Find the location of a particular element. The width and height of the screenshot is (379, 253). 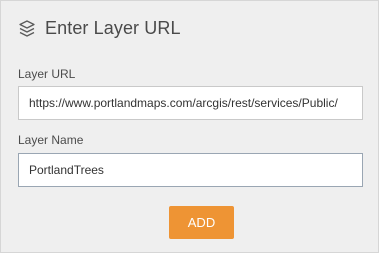

layer-url-input is located at coordinates (190, 103).